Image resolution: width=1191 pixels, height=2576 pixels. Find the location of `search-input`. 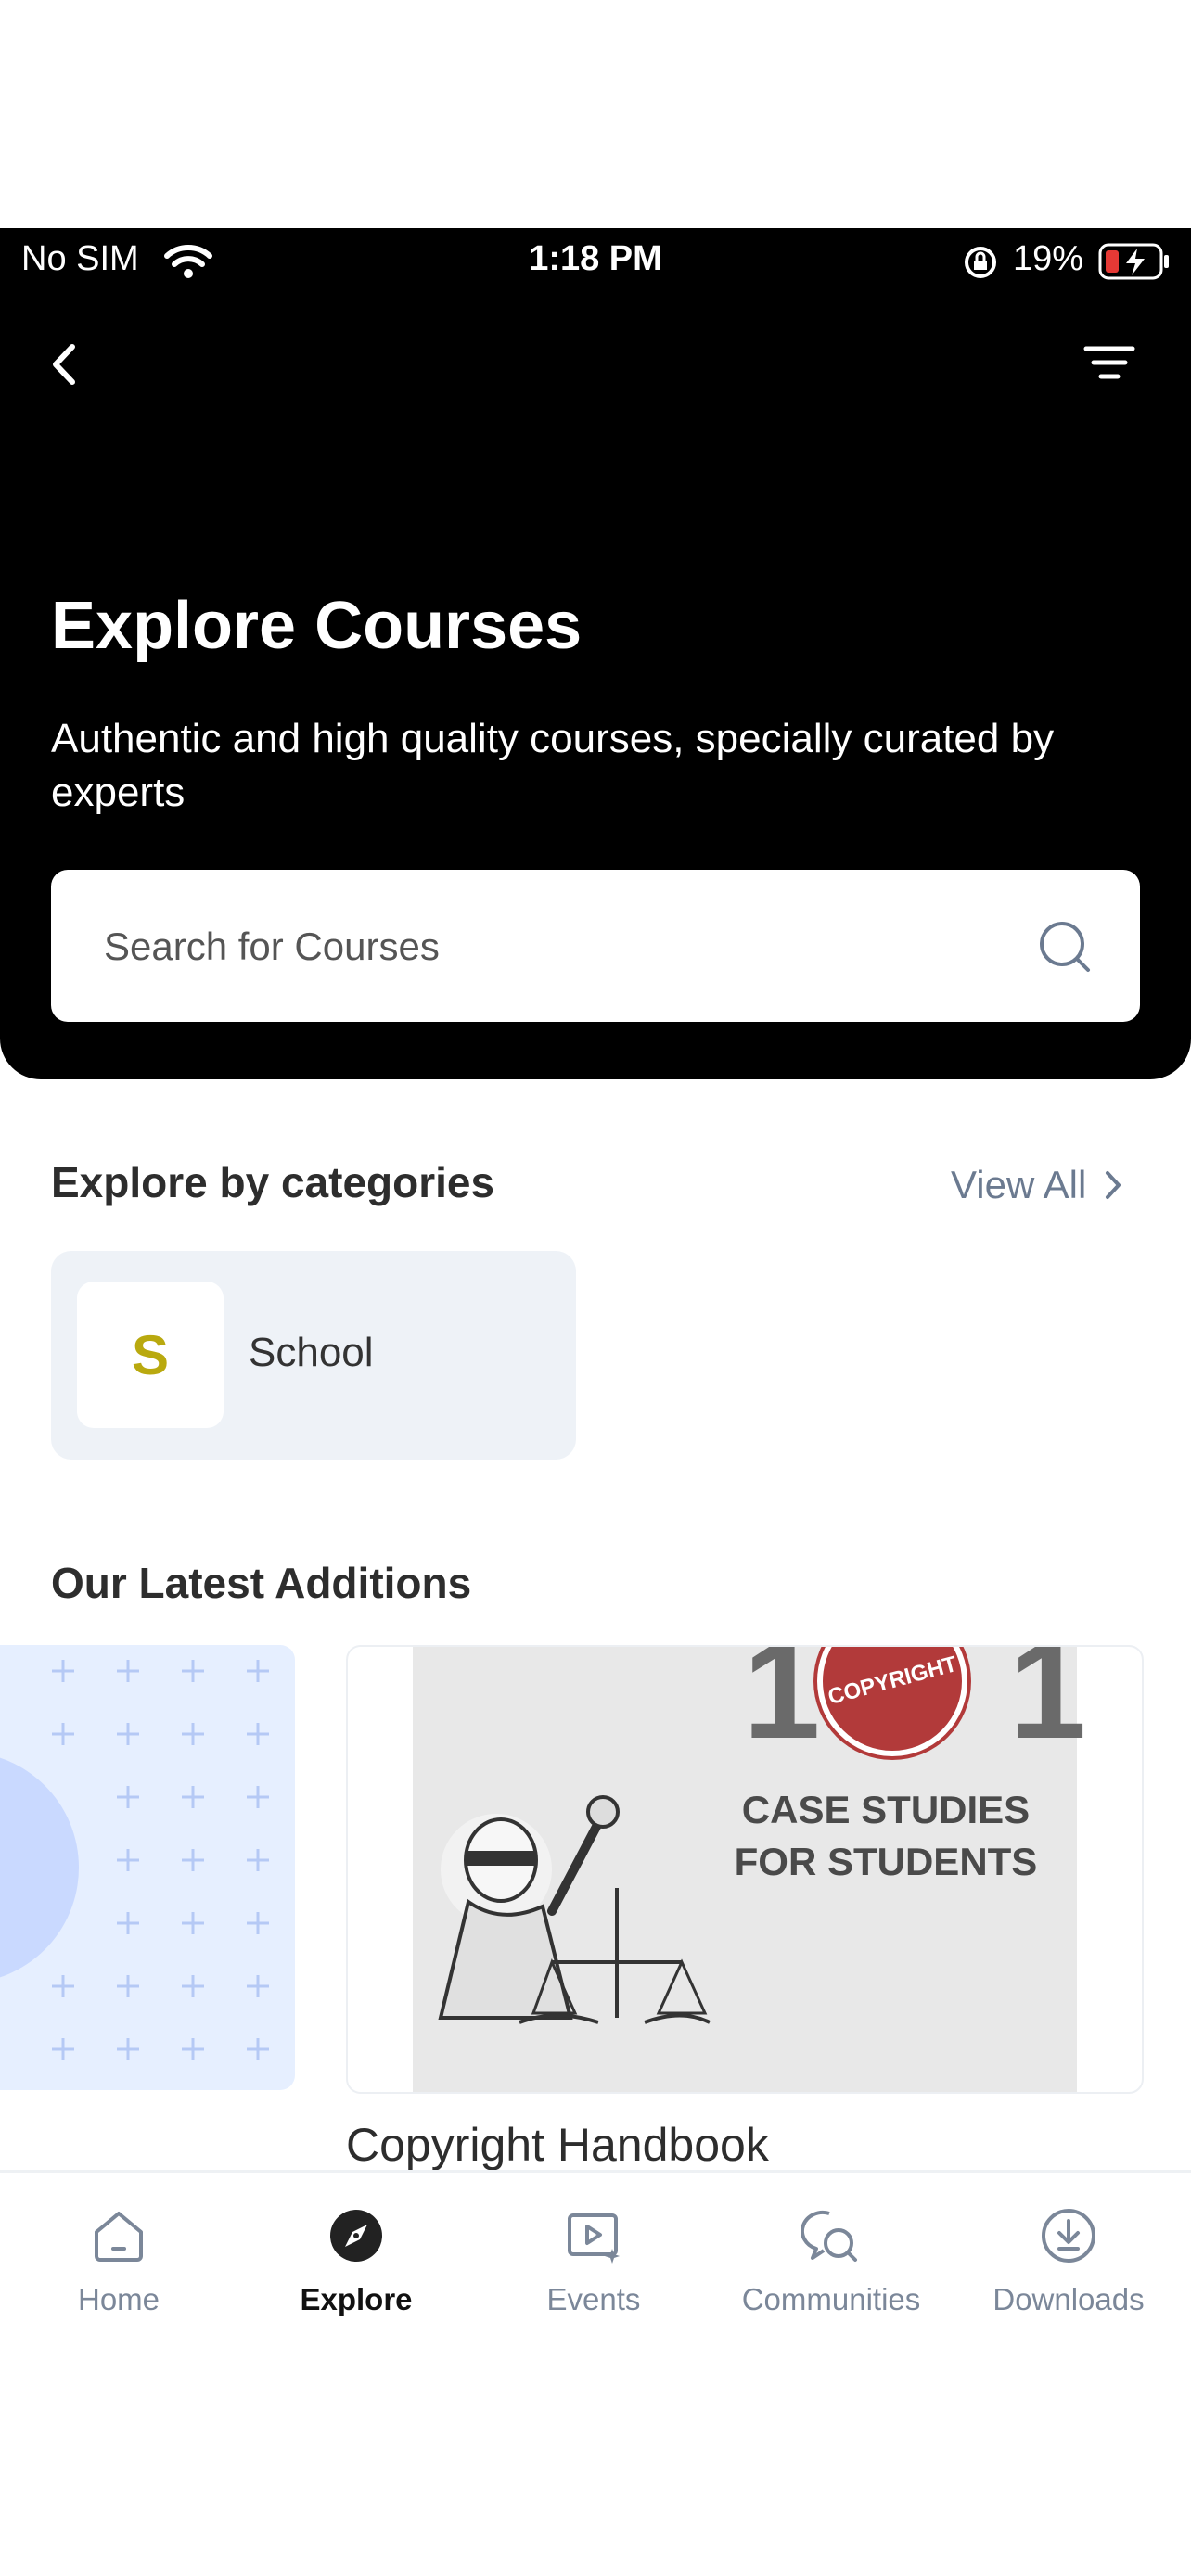

search-input is located at coordinates (567, 947).